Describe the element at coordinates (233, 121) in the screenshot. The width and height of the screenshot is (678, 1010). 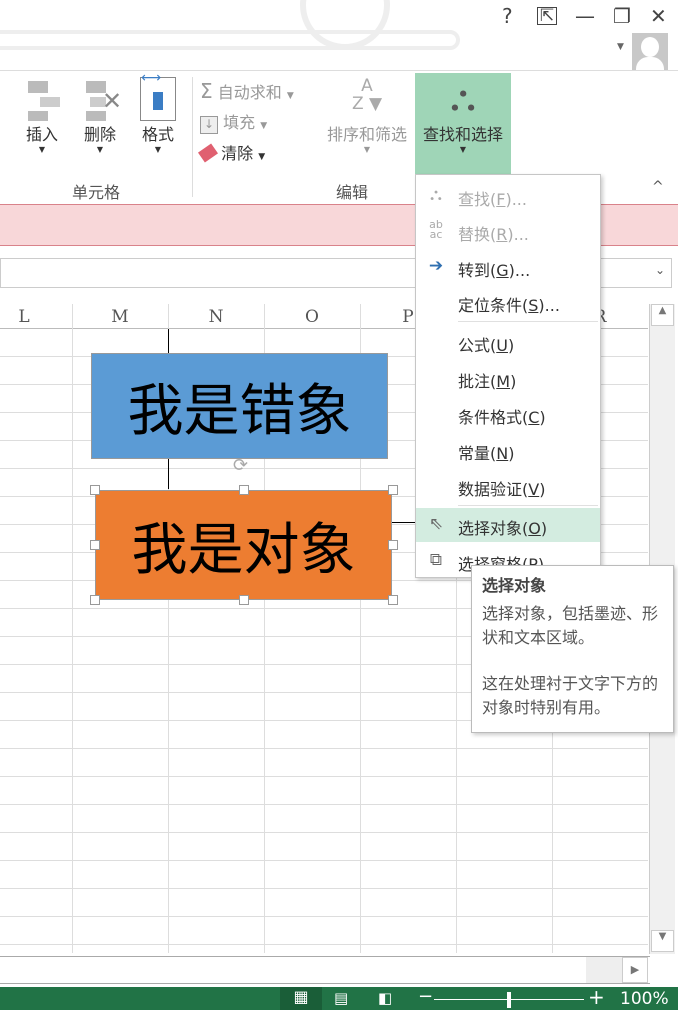
I see `fill-button: ↓ 填充 ▼` at that location.